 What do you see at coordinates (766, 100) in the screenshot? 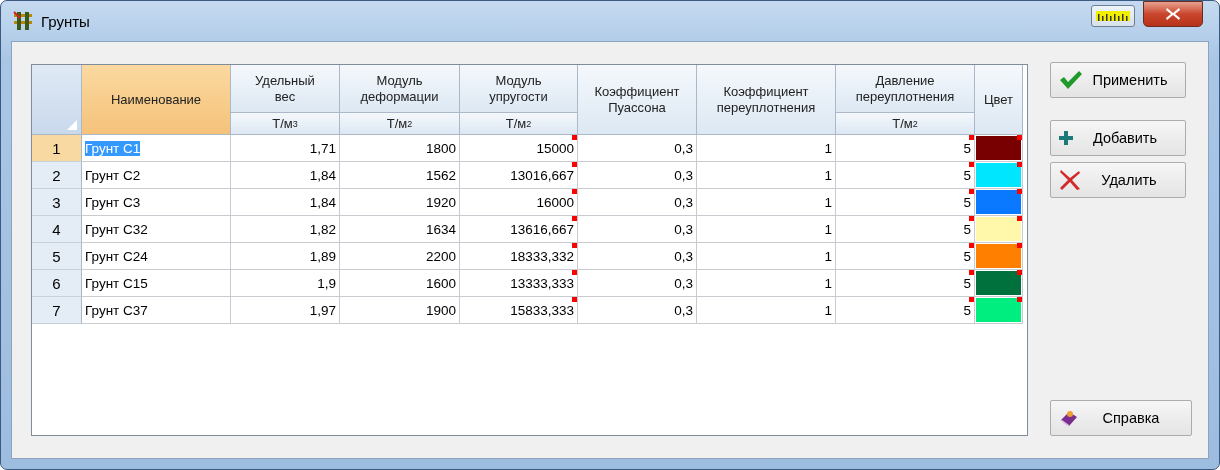
I see `column-header: Коэффициент переуплотнения` at bounding box center [766, 100].